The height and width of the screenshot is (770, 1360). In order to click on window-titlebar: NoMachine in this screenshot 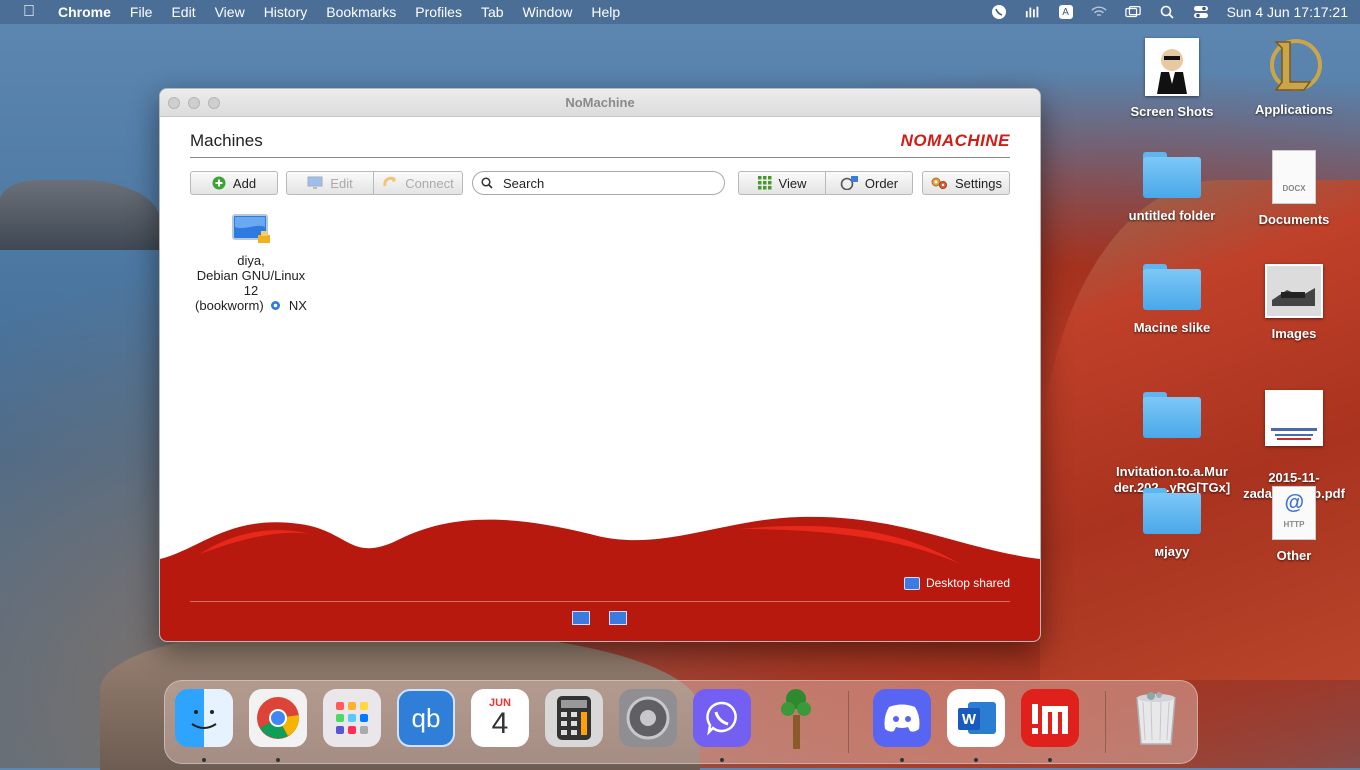, I will do `click(600, 103)`.